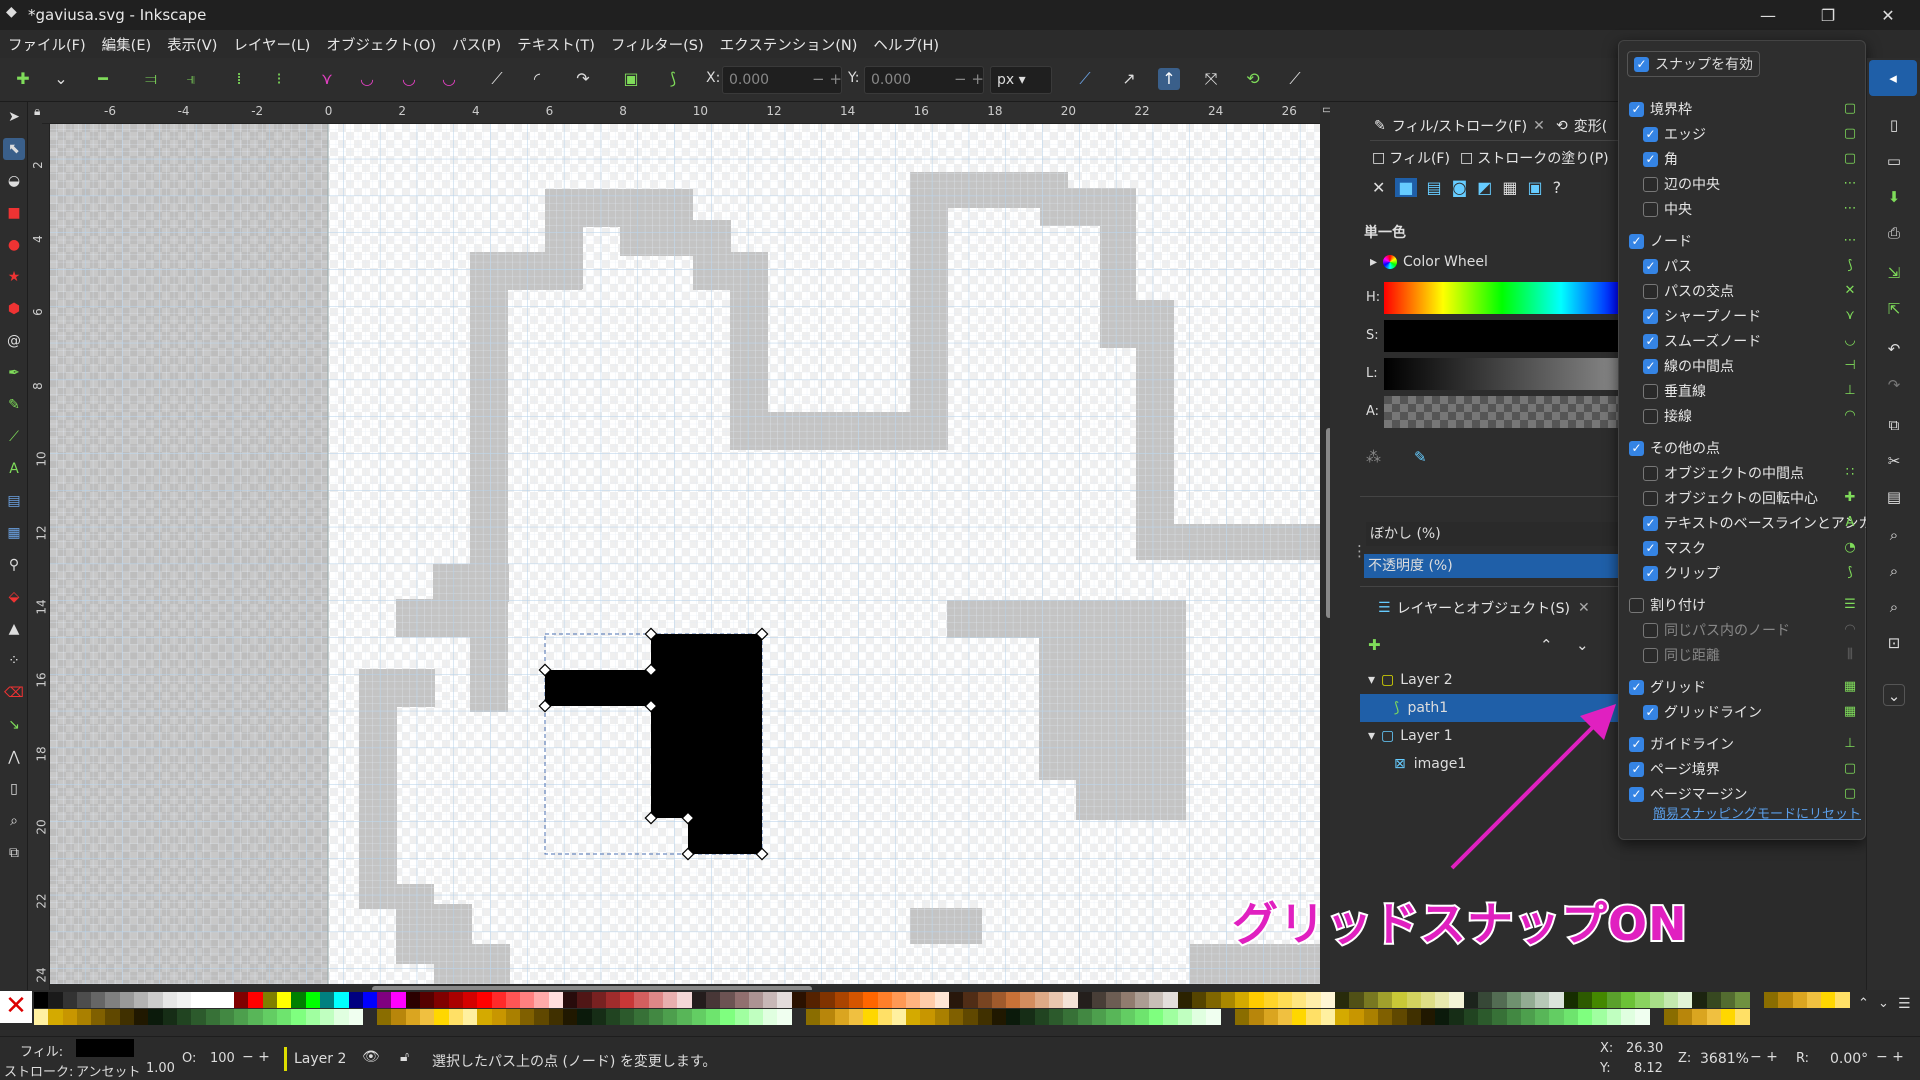  I want to click on tab-stroke-paint: □ ストロークの塗り(P), so click(1534, 158).